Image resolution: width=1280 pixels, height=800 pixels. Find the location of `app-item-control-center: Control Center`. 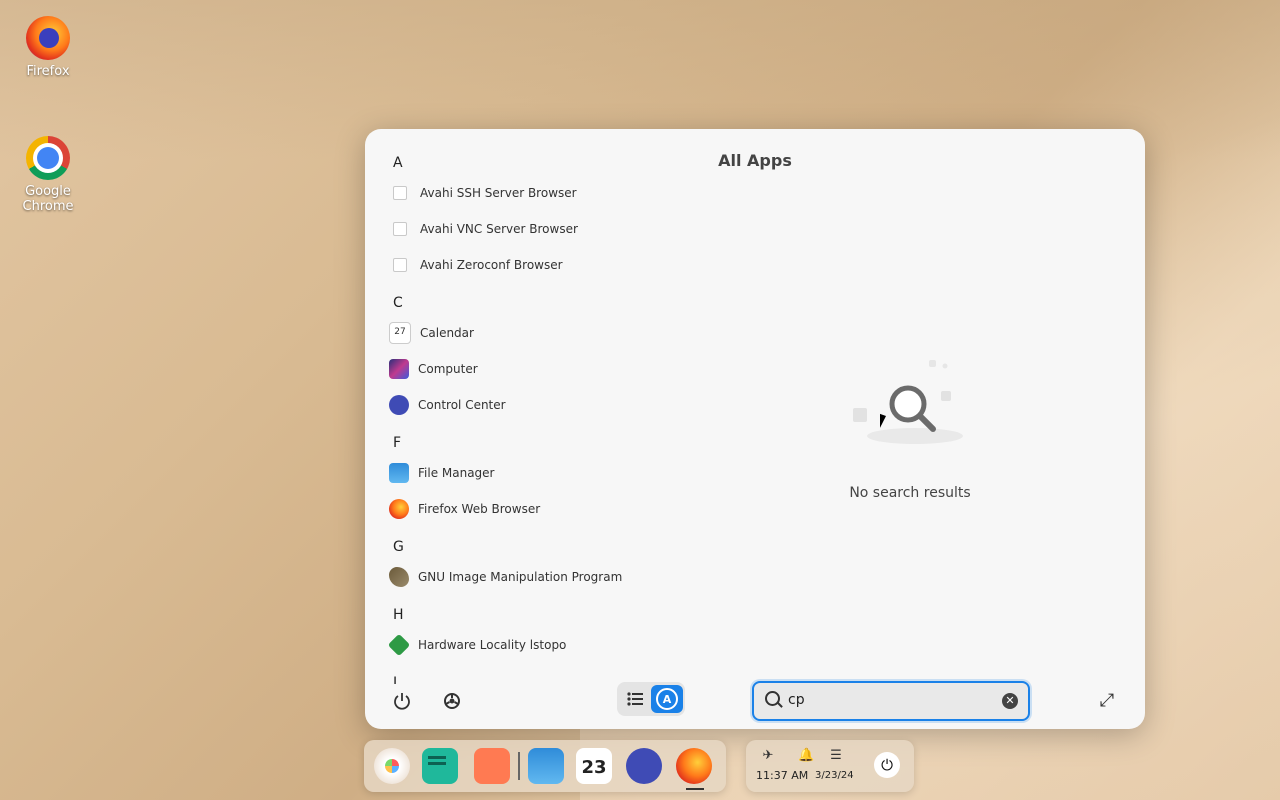

app-item-control-center: Control Center is located at coordinates (549, 405).